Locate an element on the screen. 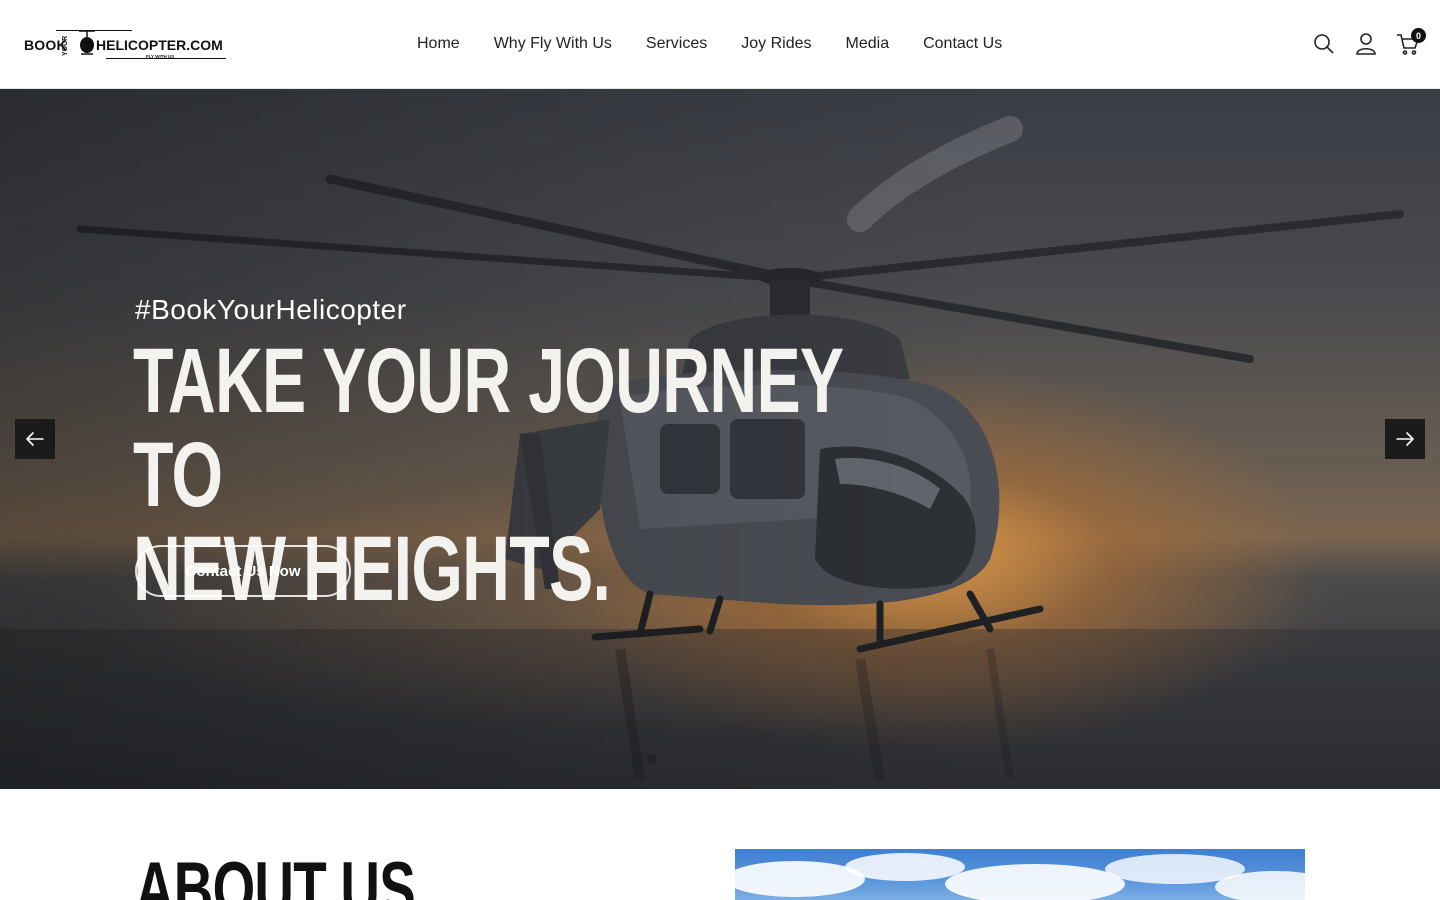 Image resolution: width=1440 pixels, height=900 pixels. helicopter-logo-icon is located at coordinates (87, 42).